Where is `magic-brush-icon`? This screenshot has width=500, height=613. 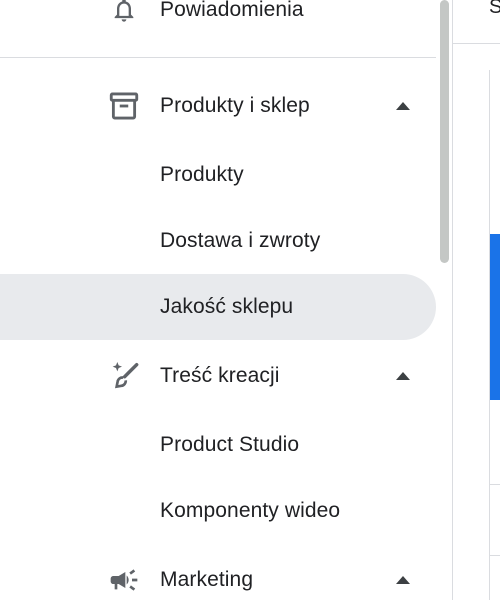 magic-brush-icon is located at coordinates (124, 376).